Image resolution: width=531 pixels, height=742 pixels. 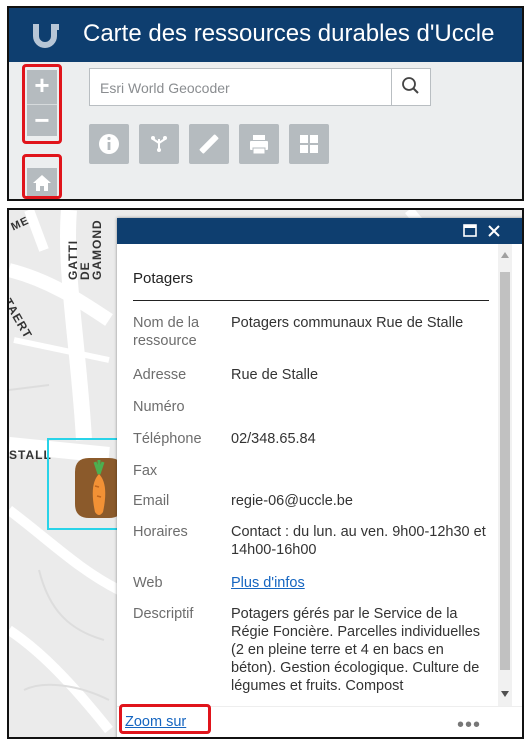 I want to click on field-label-nom: Nom de la ressource, so click(x=166, y=332).